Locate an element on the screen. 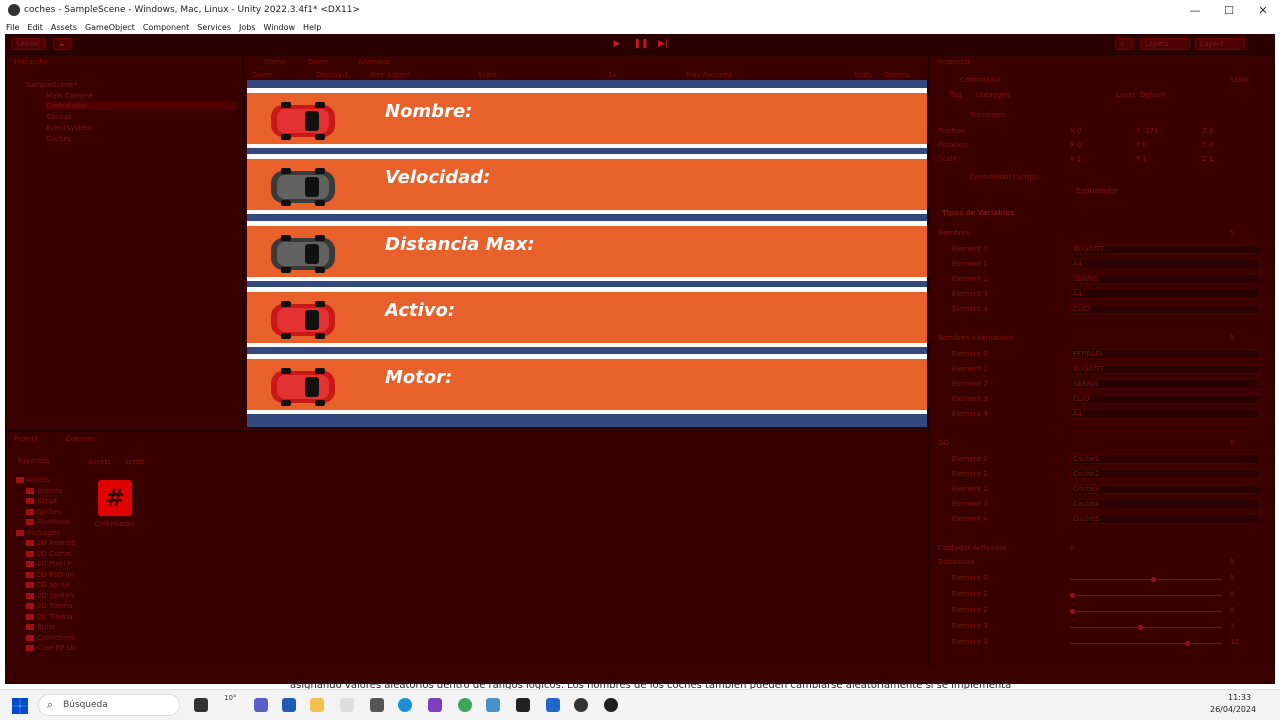 This screenshot has height=720, width=1280. scale-z: Z 1 is located at coordinates (1207, 159).